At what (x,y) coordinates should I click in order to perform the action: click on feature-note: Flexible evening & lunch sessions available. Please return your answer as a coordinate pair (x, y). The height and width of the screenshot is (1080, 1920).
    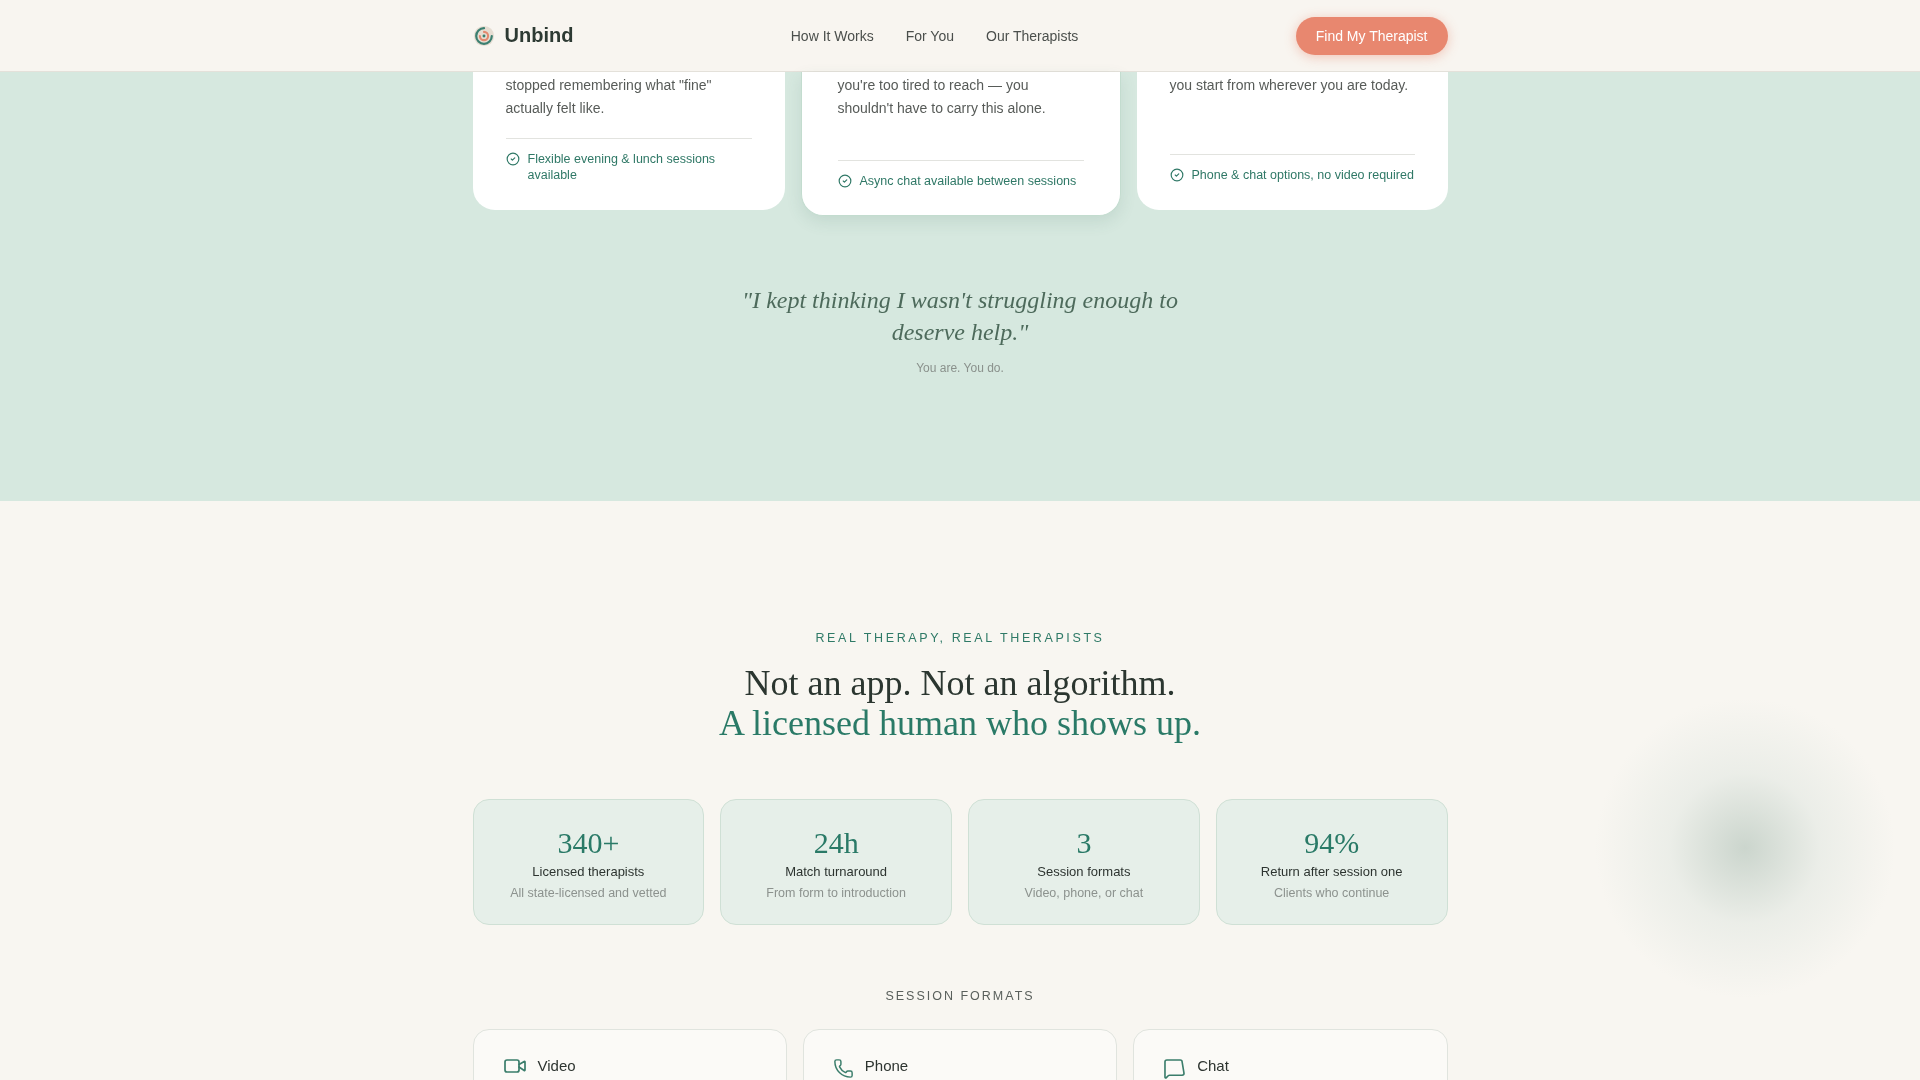
    Looking at the image, I should click on (622, 167).